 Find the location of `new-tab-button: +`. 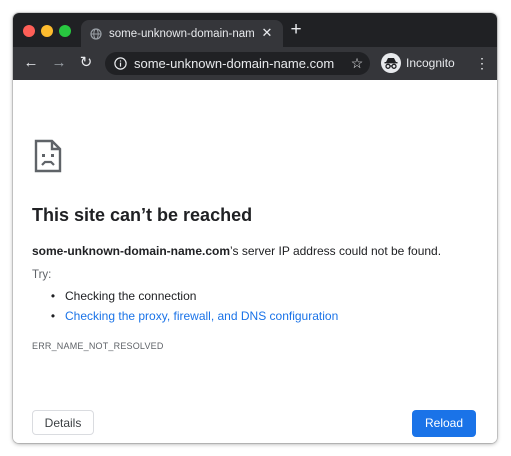

new-tab-button: + is located at coordinates (296, 29).